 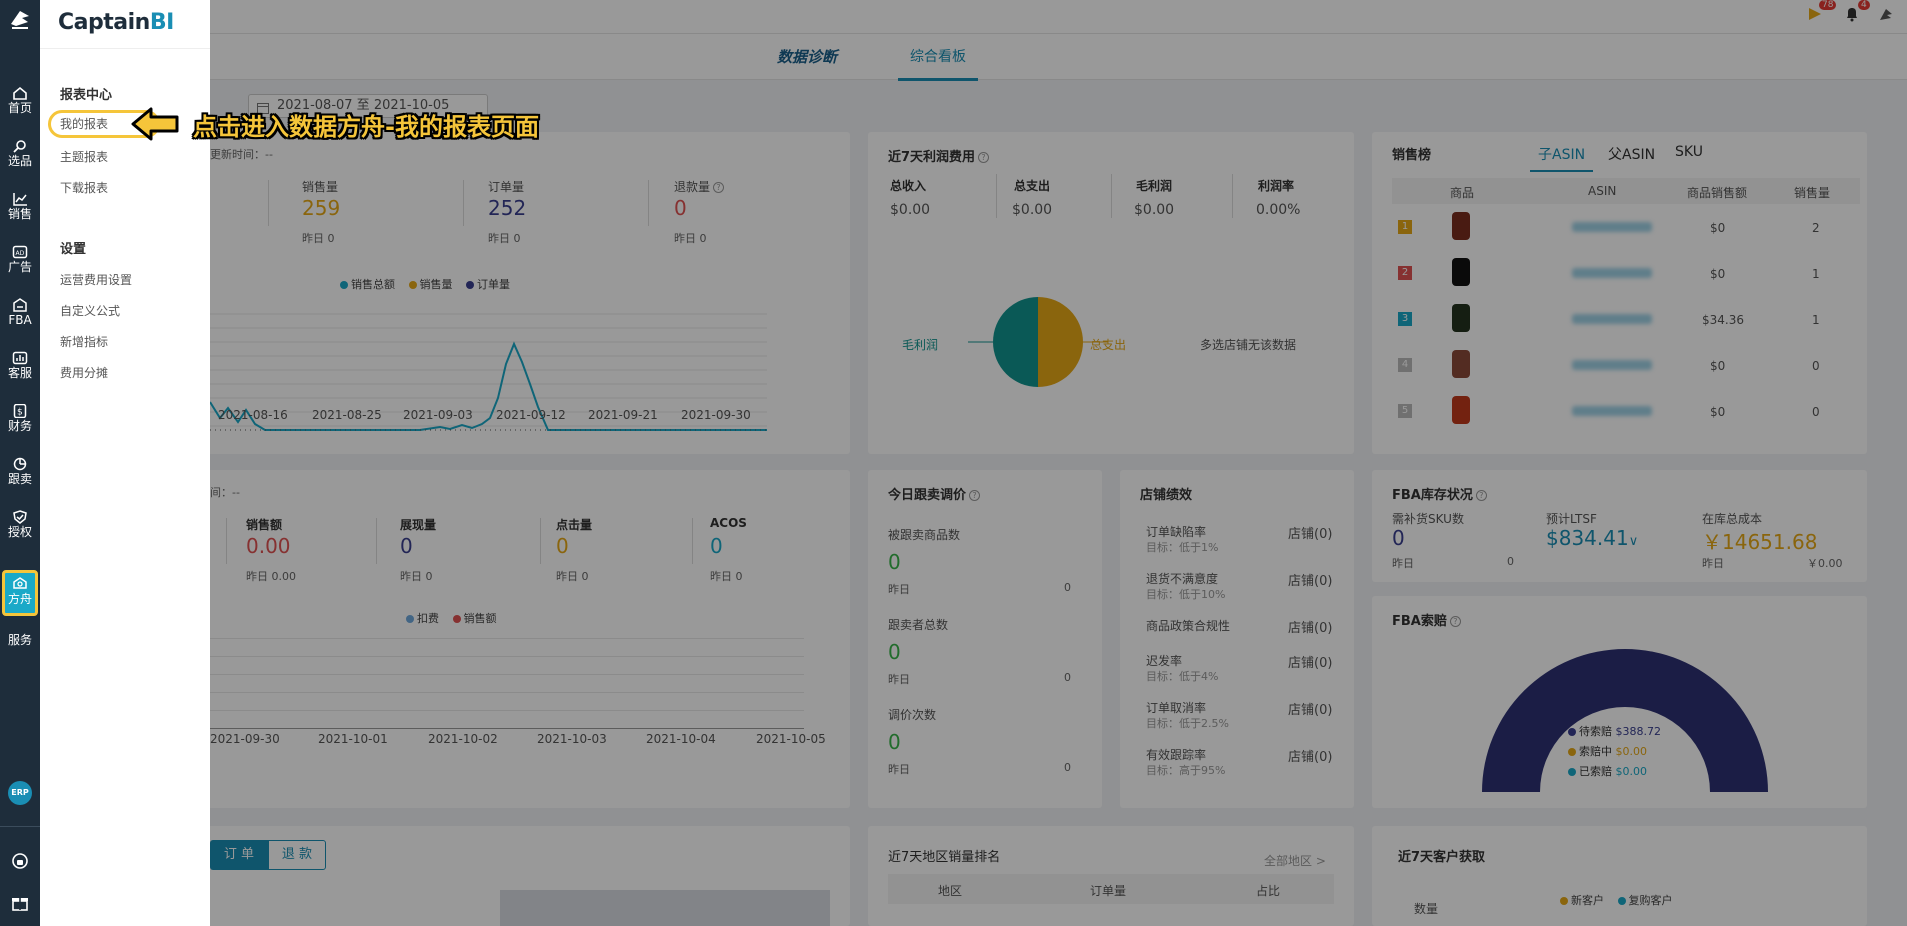 What do you see at coordinates (19, 599) in the screenshot?
I see `rail-item-label: 方舟` at bounding box center [19, 599].